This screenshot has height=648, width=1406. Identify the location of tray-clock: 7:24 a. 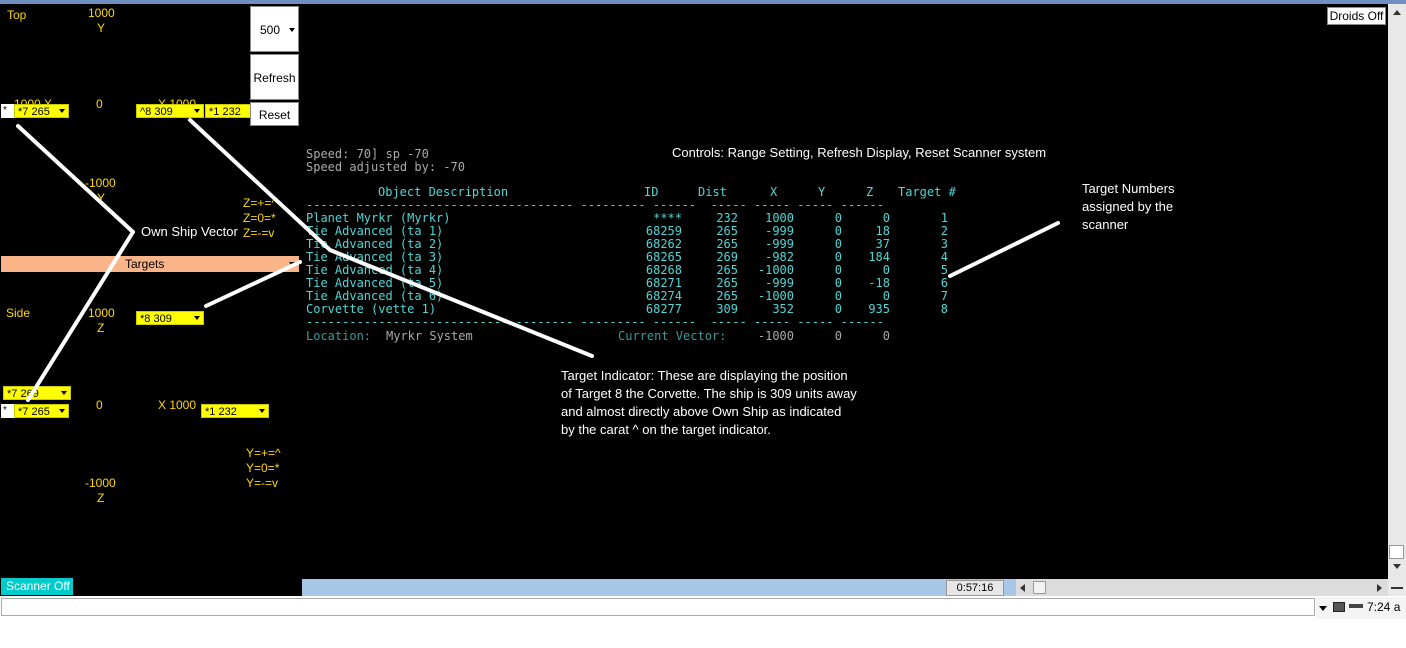
(1384, 607).